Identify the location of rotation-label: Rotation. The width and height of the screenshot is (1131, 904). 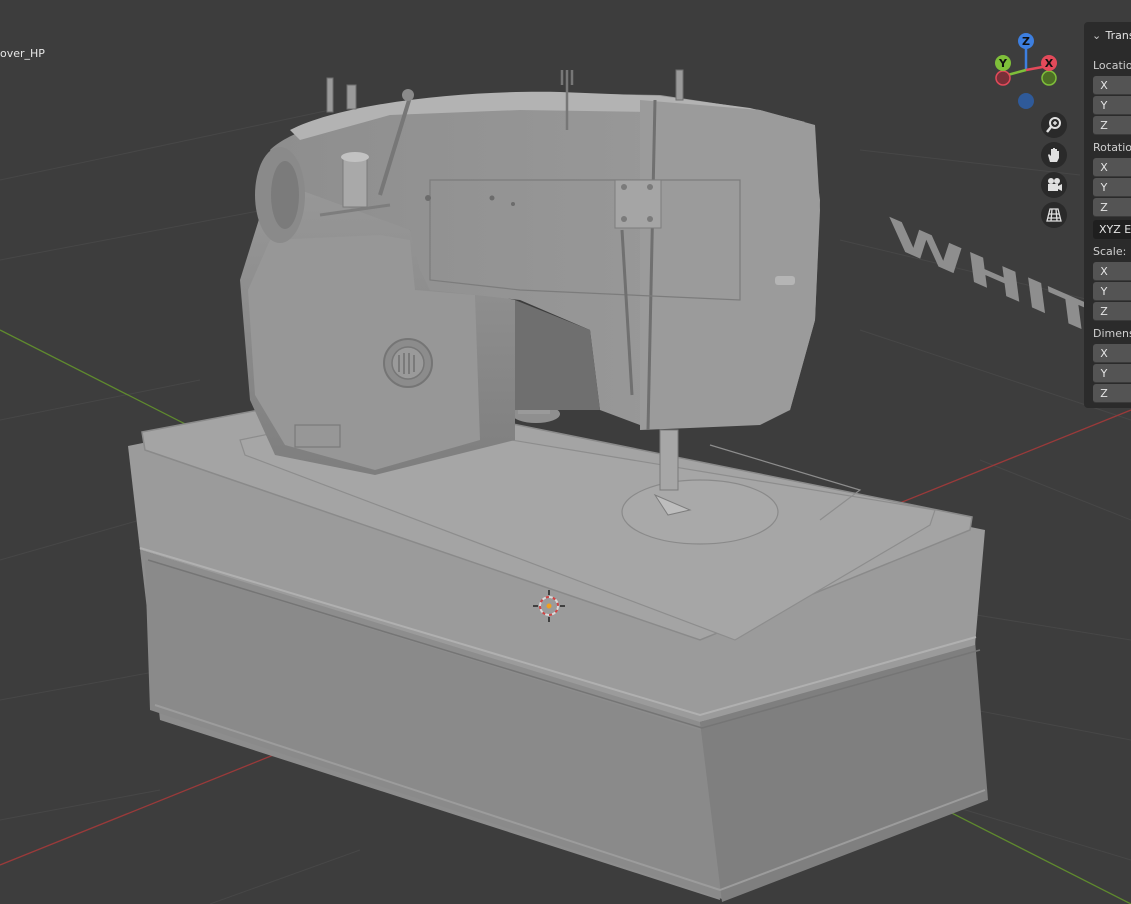
(1112, 147).